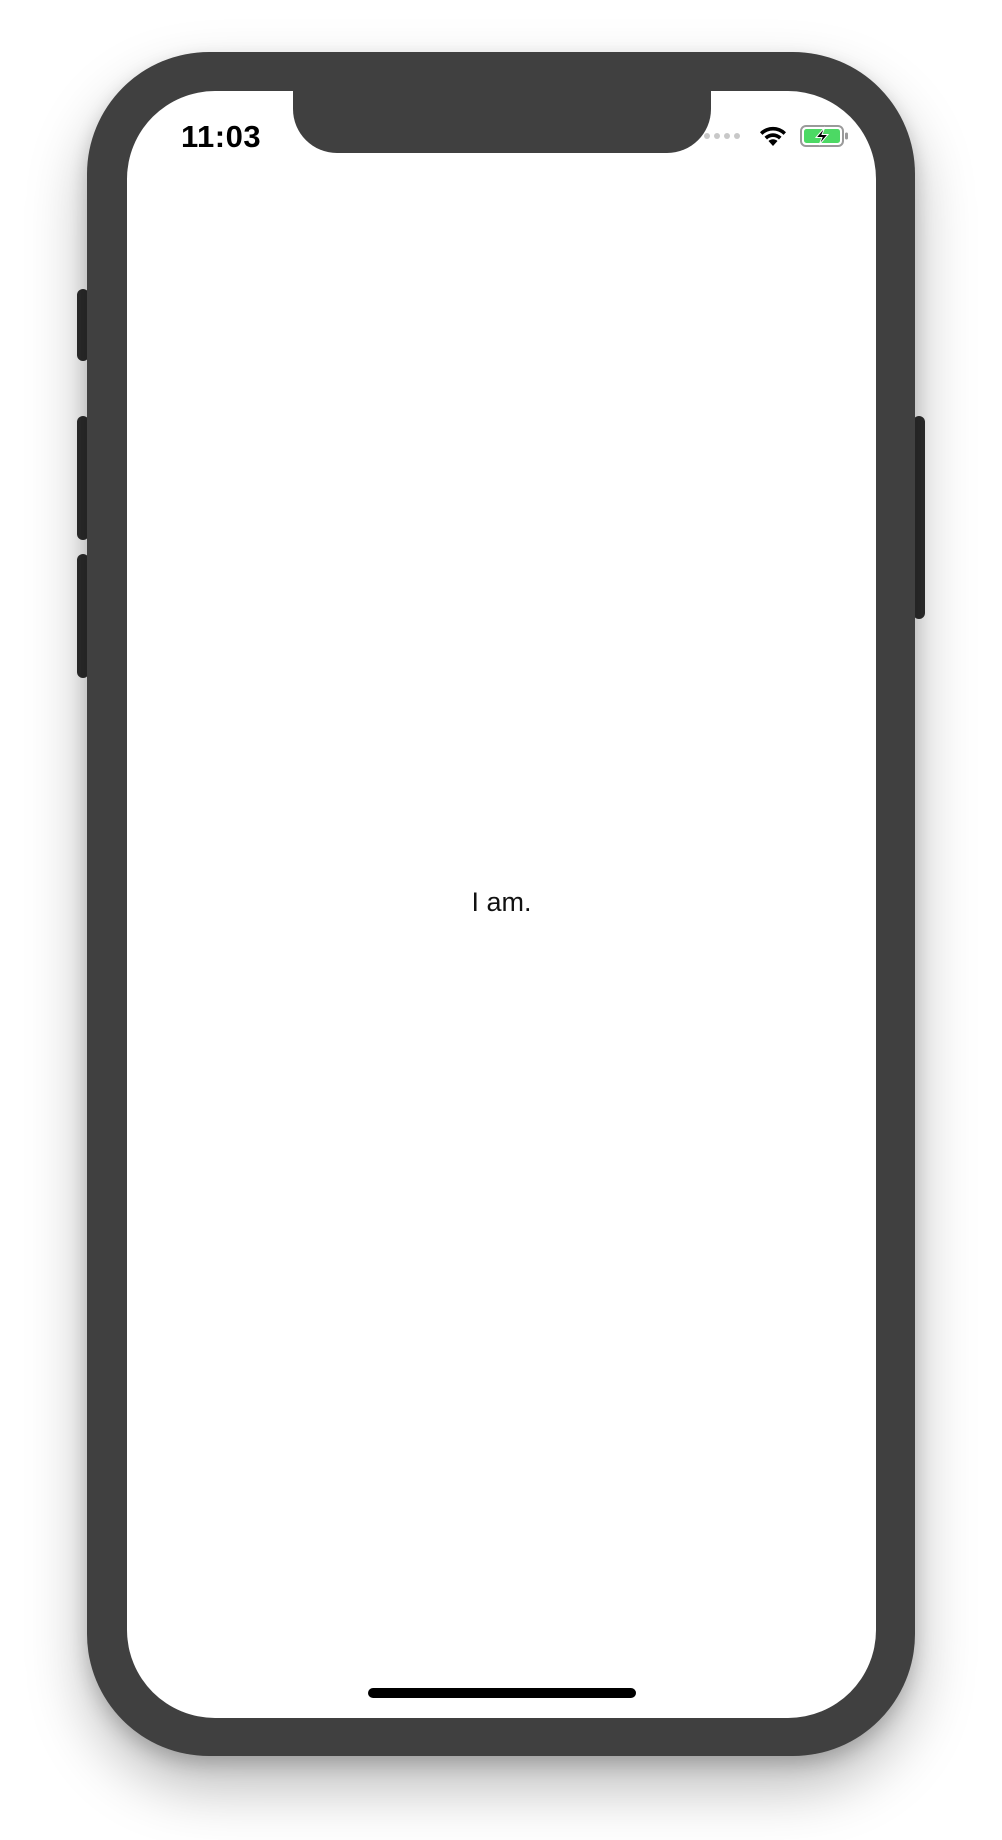 The height and width of the screenshot is (1840, 1002). I want to click on signal-dots-icon, so click(722, 136).